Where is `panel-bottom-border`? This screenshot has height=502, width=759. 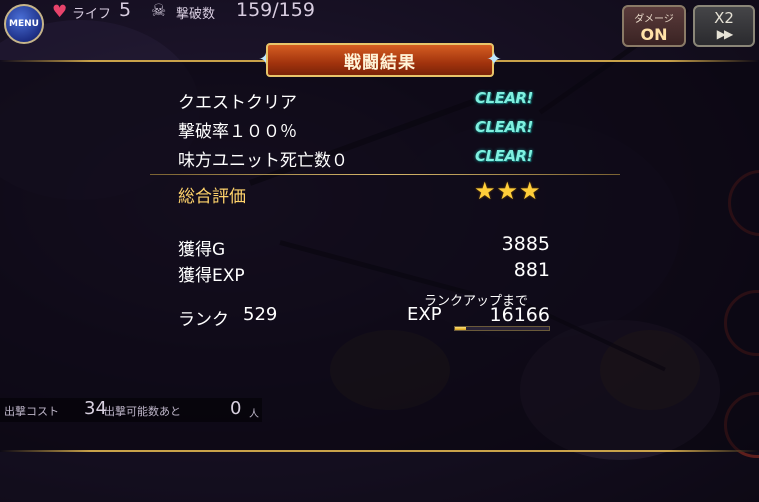 panel-bottom-border is located at coordinates (379, 451).